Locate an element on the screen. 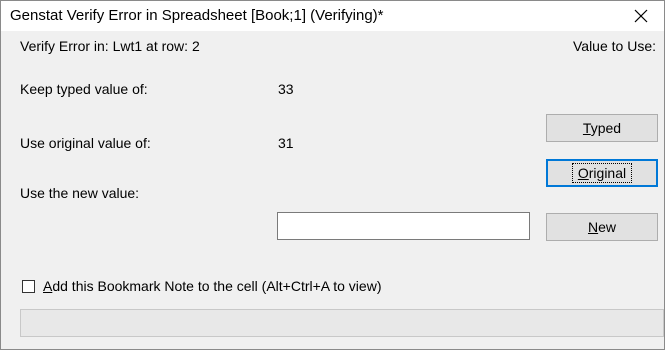 The width and height of the screenshot is (665, 350). new-button-label: New is located at coordinates (602, 227).